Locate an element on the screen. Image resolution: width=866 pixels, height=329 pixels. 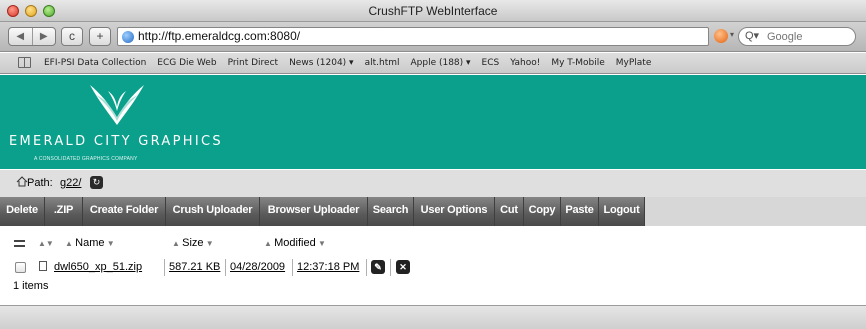
company-name: EMERALD CITY GRAPHICS is located at coordinates (116, 141).